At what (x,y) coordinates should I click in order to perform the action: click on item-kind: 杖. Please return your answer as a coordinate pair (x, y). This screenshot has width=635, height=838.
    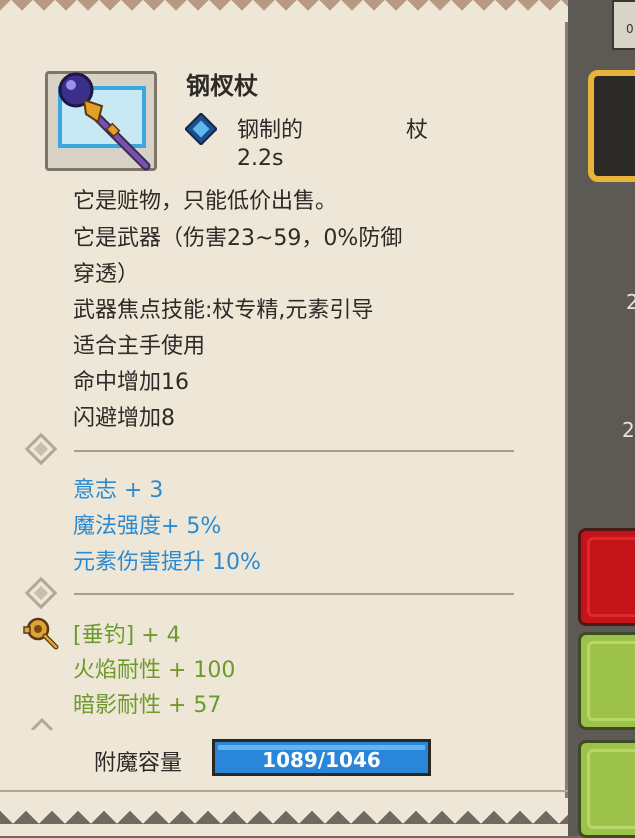
    Looking at the image, I should click on (417, 130).